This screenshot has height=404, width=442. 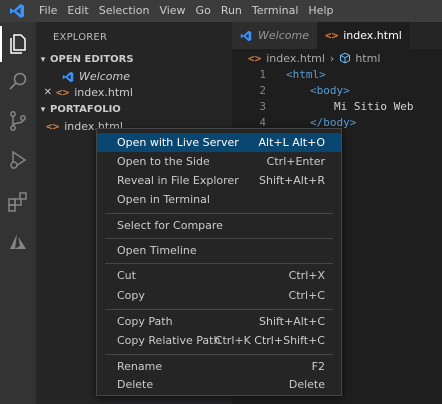 I want to click on tab-label: Welcome, so click(x=283, y=35).